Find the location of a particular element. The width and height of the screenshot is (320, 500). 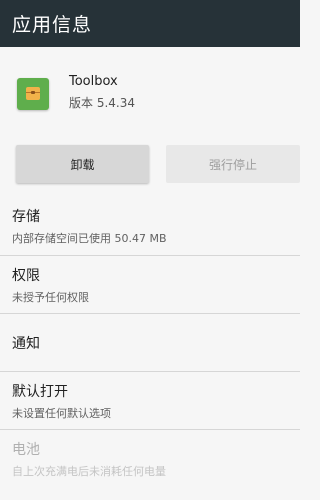

app-name: Toolbox is located at coordinates (93, 81).